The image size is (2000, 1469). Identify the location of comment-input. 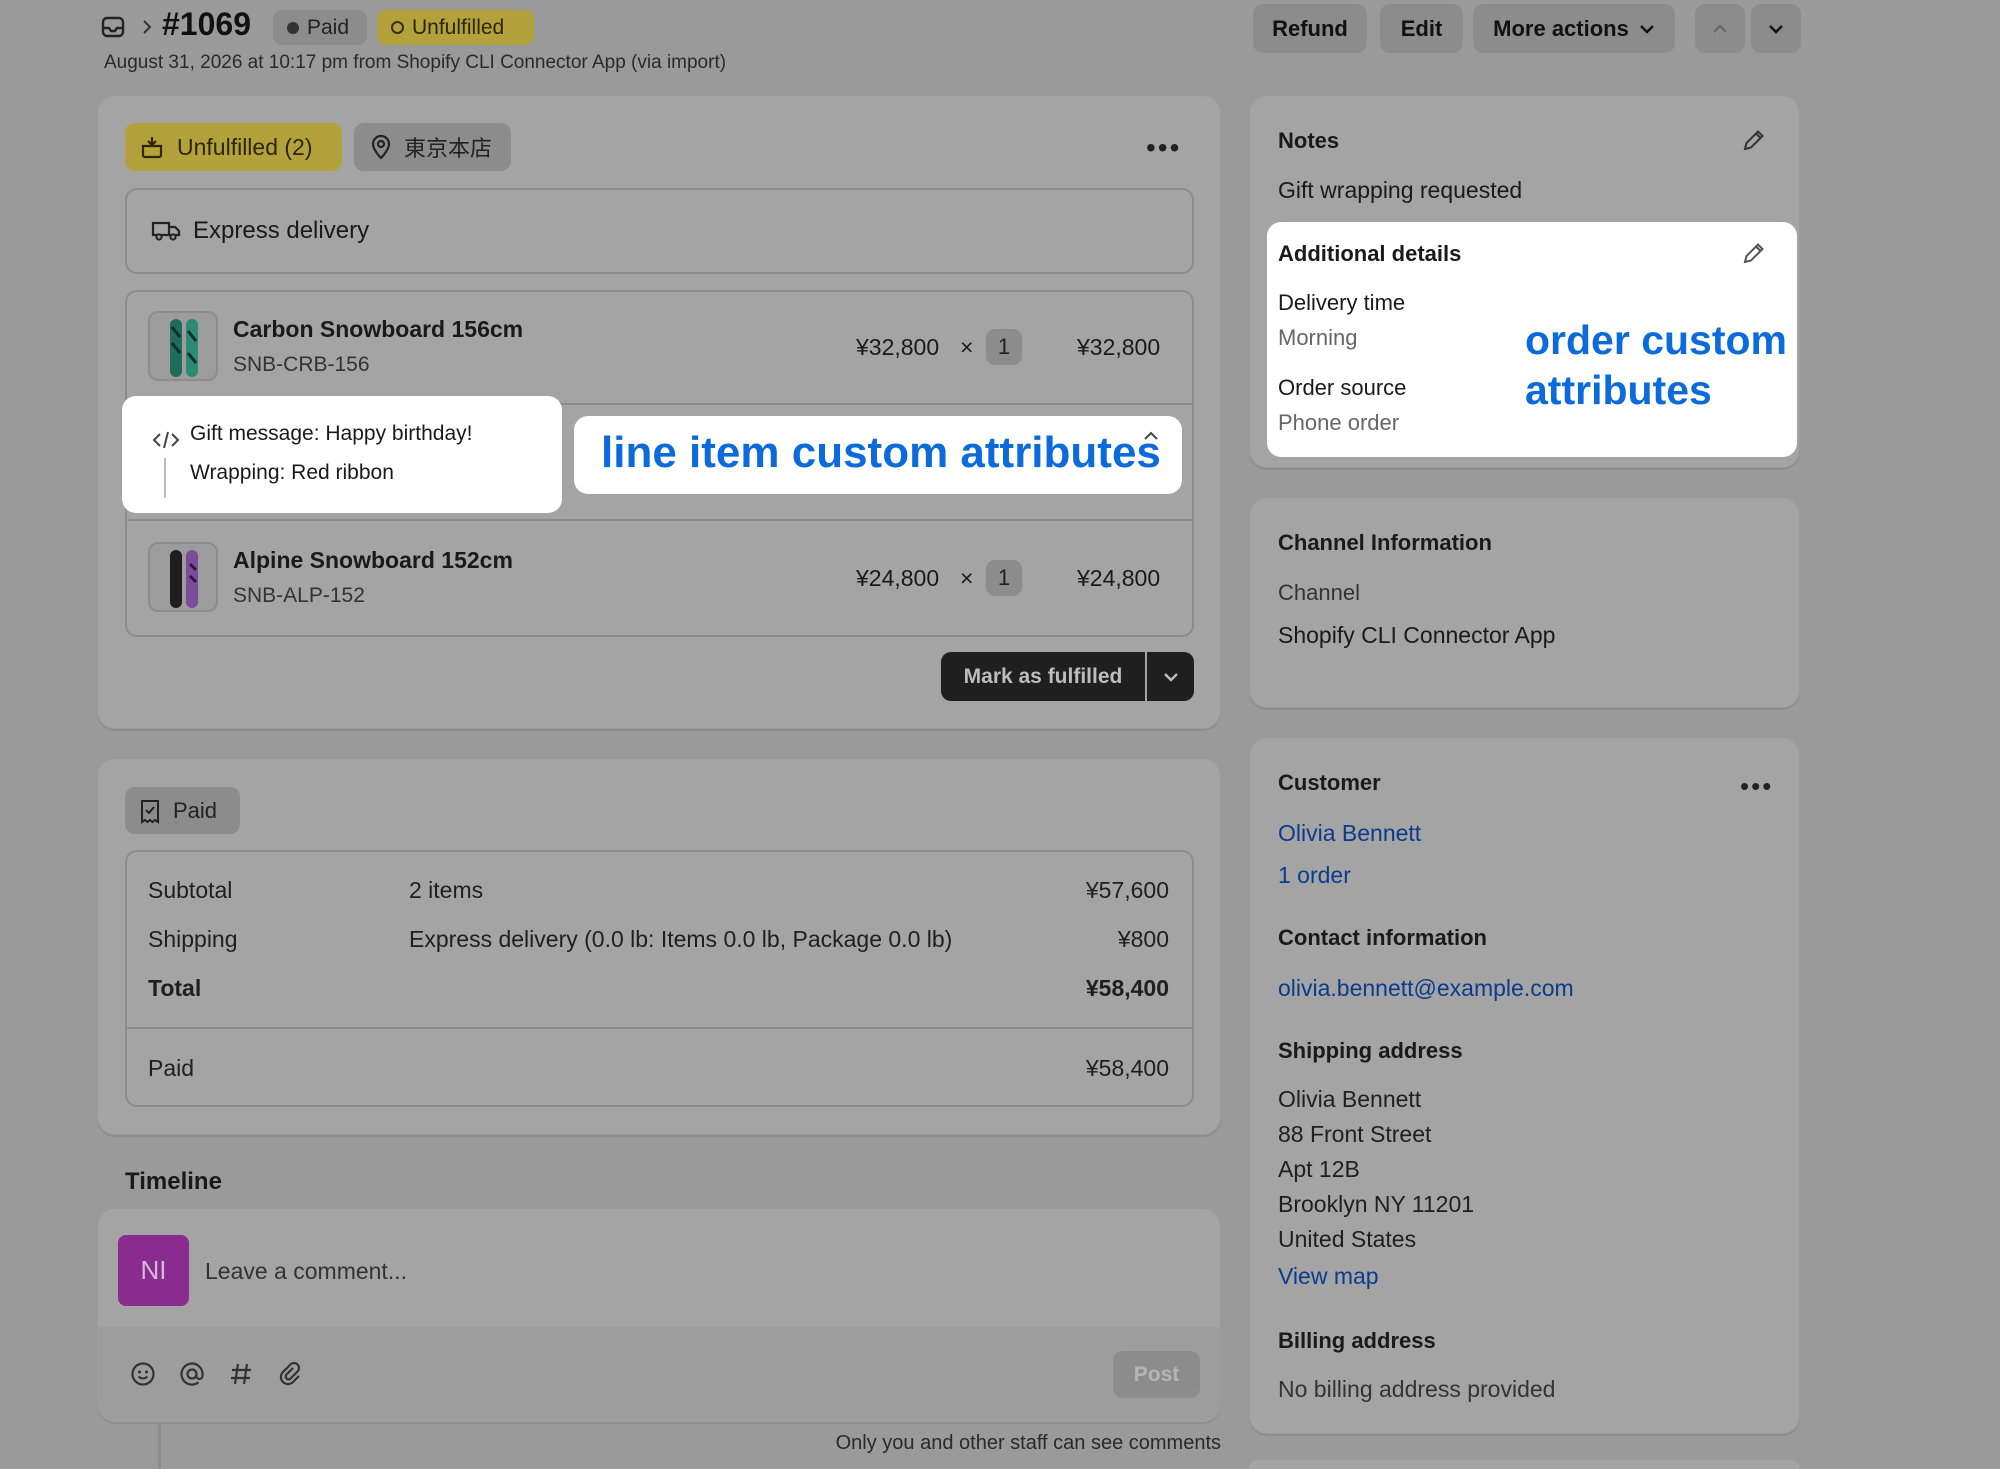
(655, 1271).